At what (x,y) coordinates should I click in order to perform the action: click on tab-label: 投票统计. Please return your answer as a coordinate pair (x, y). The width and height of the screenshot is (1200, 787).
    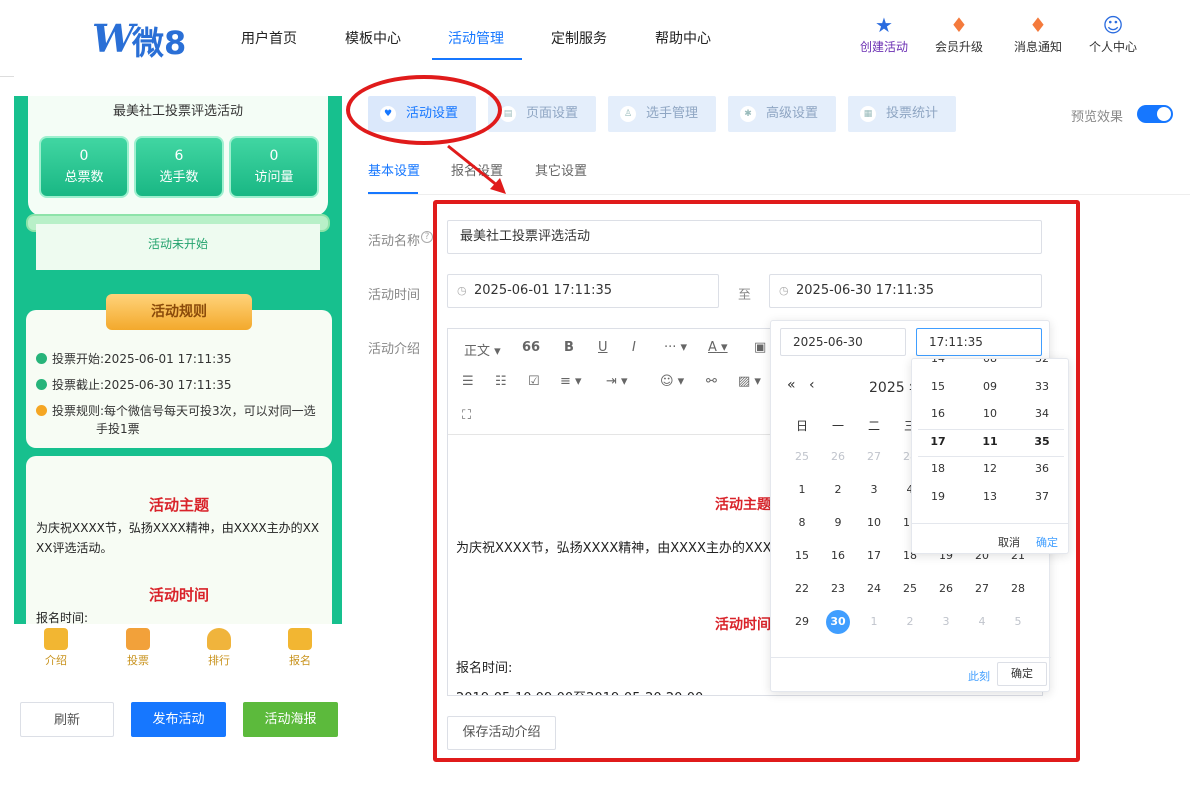
    Looking at the image, I should click on (912, 113).